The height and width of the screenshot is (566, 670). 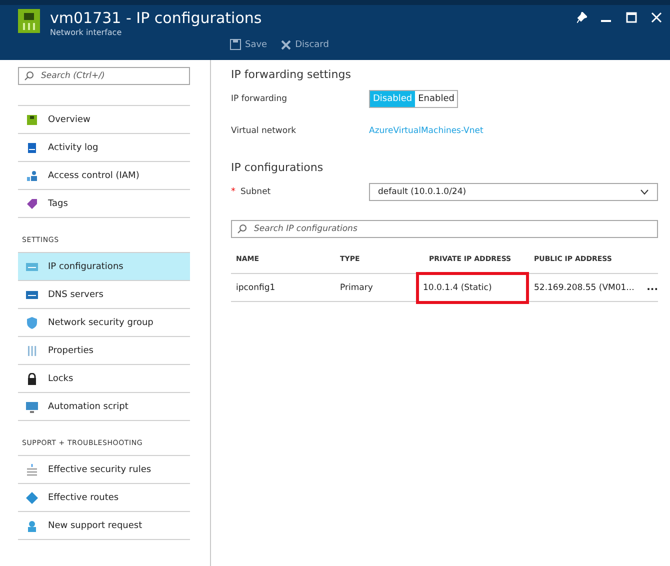 I want to click on pin-icon, so click(x=582, y=17).